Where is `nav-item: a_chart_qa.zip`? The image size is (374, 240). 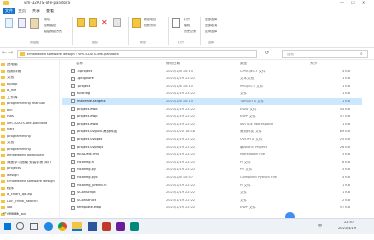
nav-item: a_chart_qa.zip is located at coordinates (29, 195).